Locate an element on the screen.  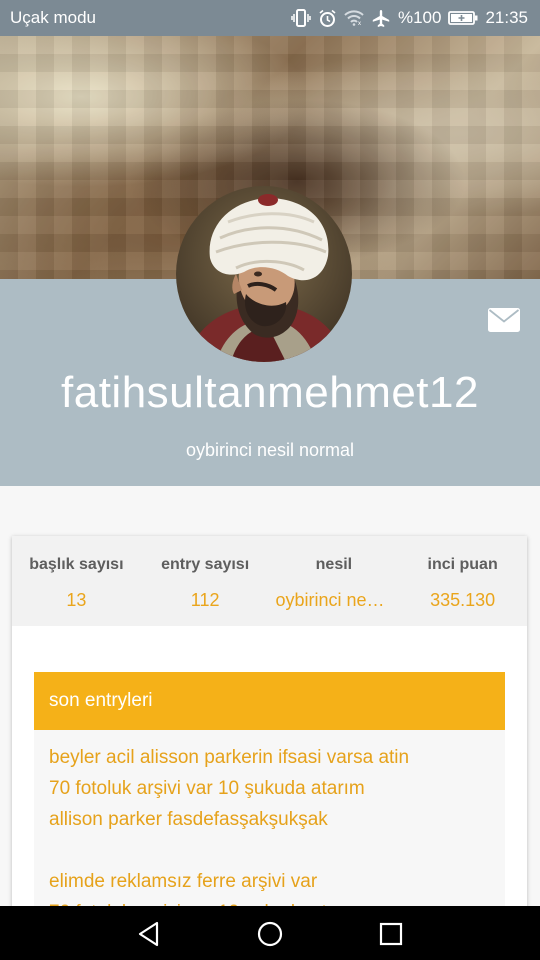
stat-entry-count: entry sayısı 112 is located at coordinates (205, 581).